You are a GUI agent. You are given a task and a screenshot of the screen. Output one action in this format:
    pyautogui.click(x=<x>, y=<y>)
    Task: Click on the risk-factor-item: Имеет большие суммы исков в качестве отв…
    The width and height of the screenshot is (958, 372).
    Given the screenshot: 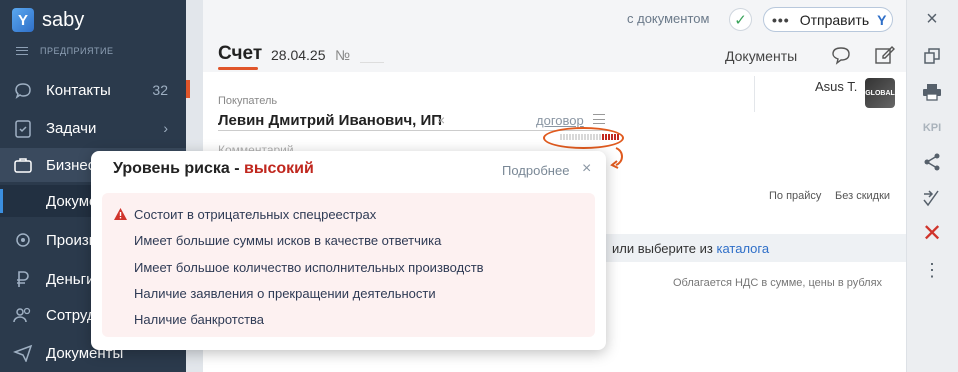 What is the action you would take?
    pyautogui.click(x=288, y=240)
    